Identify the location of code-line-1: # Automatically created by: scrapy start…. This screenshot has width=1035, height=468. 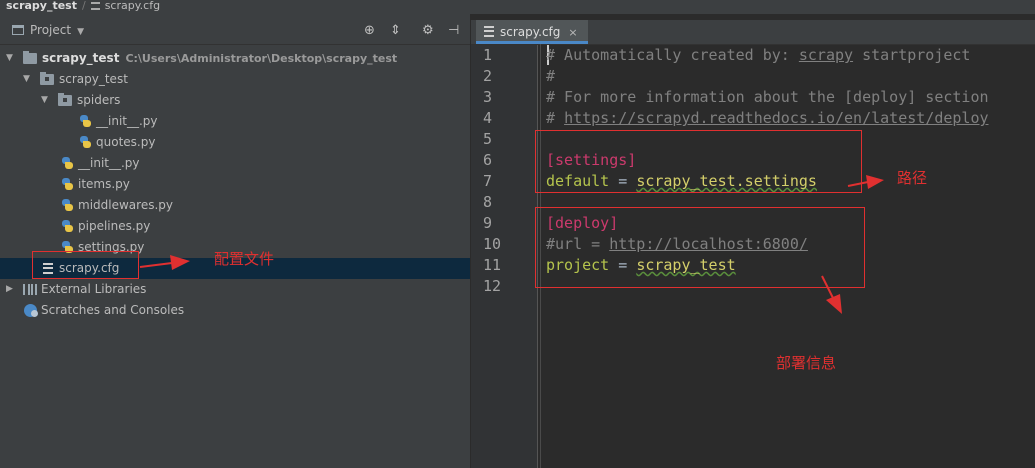
(758, 55).